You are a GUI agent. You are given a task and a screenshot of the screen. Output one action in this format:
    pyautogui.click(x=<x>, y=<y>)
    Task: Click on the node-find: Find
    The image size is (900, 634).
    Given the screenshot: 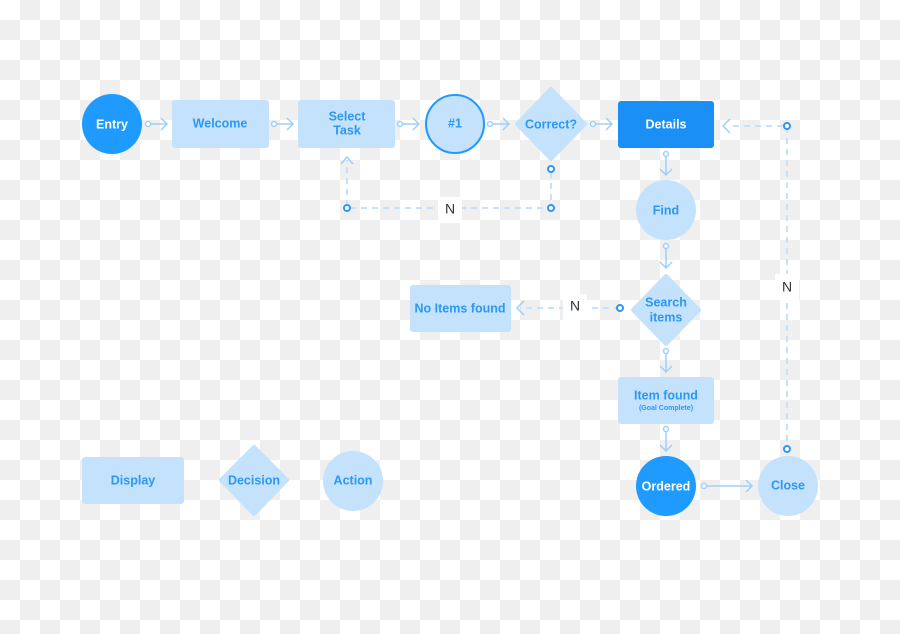 What is the action you would take?
    pyautogui.click(x=666, y=210)
    